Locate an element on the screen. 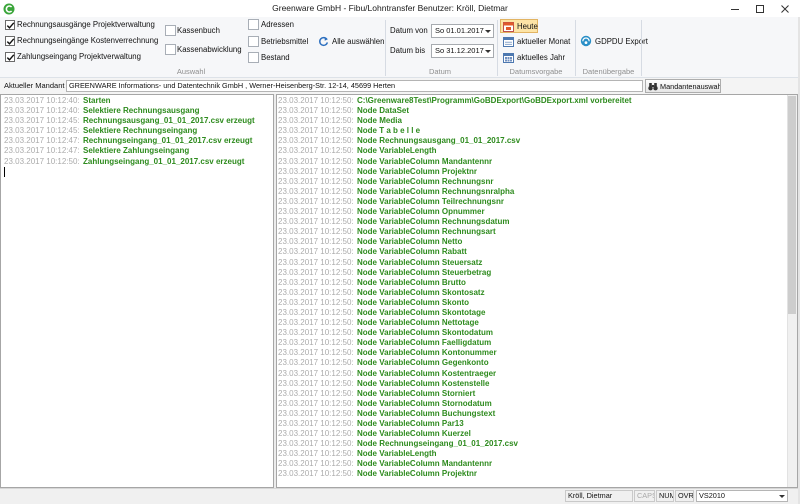 The height and width of the screenshot is (504, 800). checkbox-label-betriebsmittel: Betriebsmittel is located at coordinates (284, 42).